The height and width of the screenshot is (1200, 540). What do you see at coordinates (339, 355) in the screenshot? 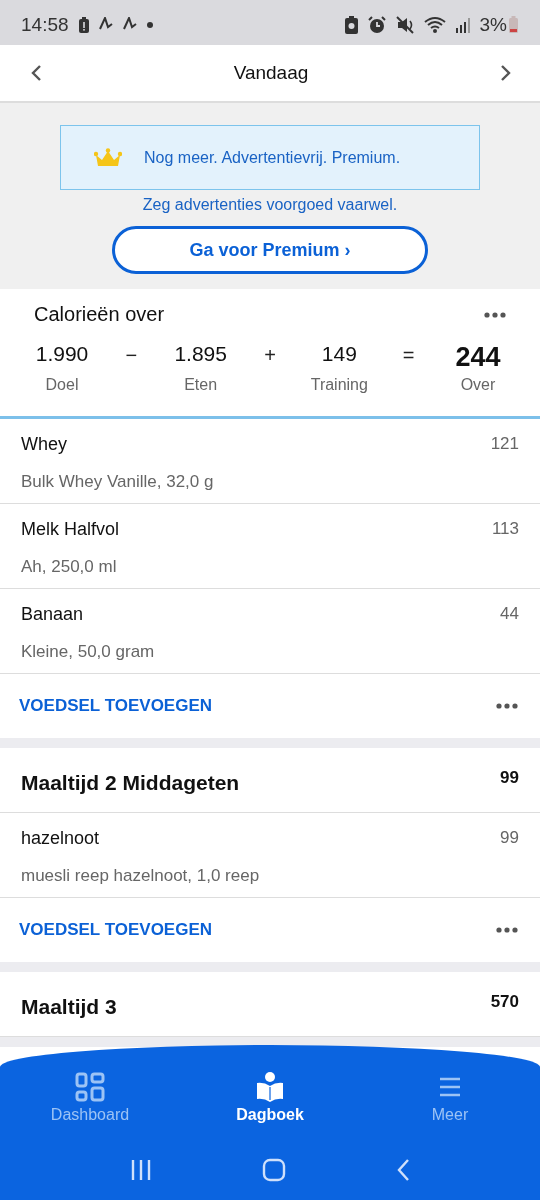
I see `calorie-value: 149` at bounding box center [339, 355].